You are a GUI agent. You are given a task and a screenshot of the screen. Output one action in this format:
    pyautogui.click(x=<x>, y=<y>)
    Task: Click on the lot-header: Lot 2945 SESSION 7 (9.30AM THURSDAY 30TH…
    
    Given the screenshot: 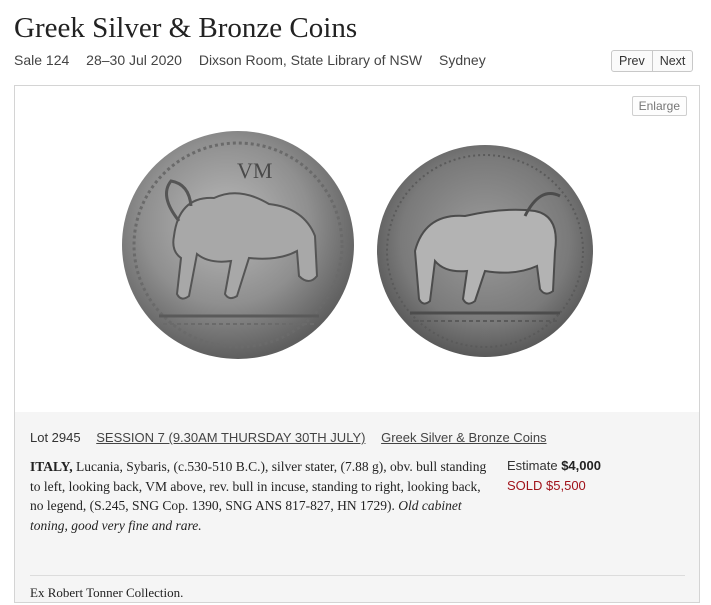 What is the action you would take?
    pyautogui.click(x=288, y=437)
    